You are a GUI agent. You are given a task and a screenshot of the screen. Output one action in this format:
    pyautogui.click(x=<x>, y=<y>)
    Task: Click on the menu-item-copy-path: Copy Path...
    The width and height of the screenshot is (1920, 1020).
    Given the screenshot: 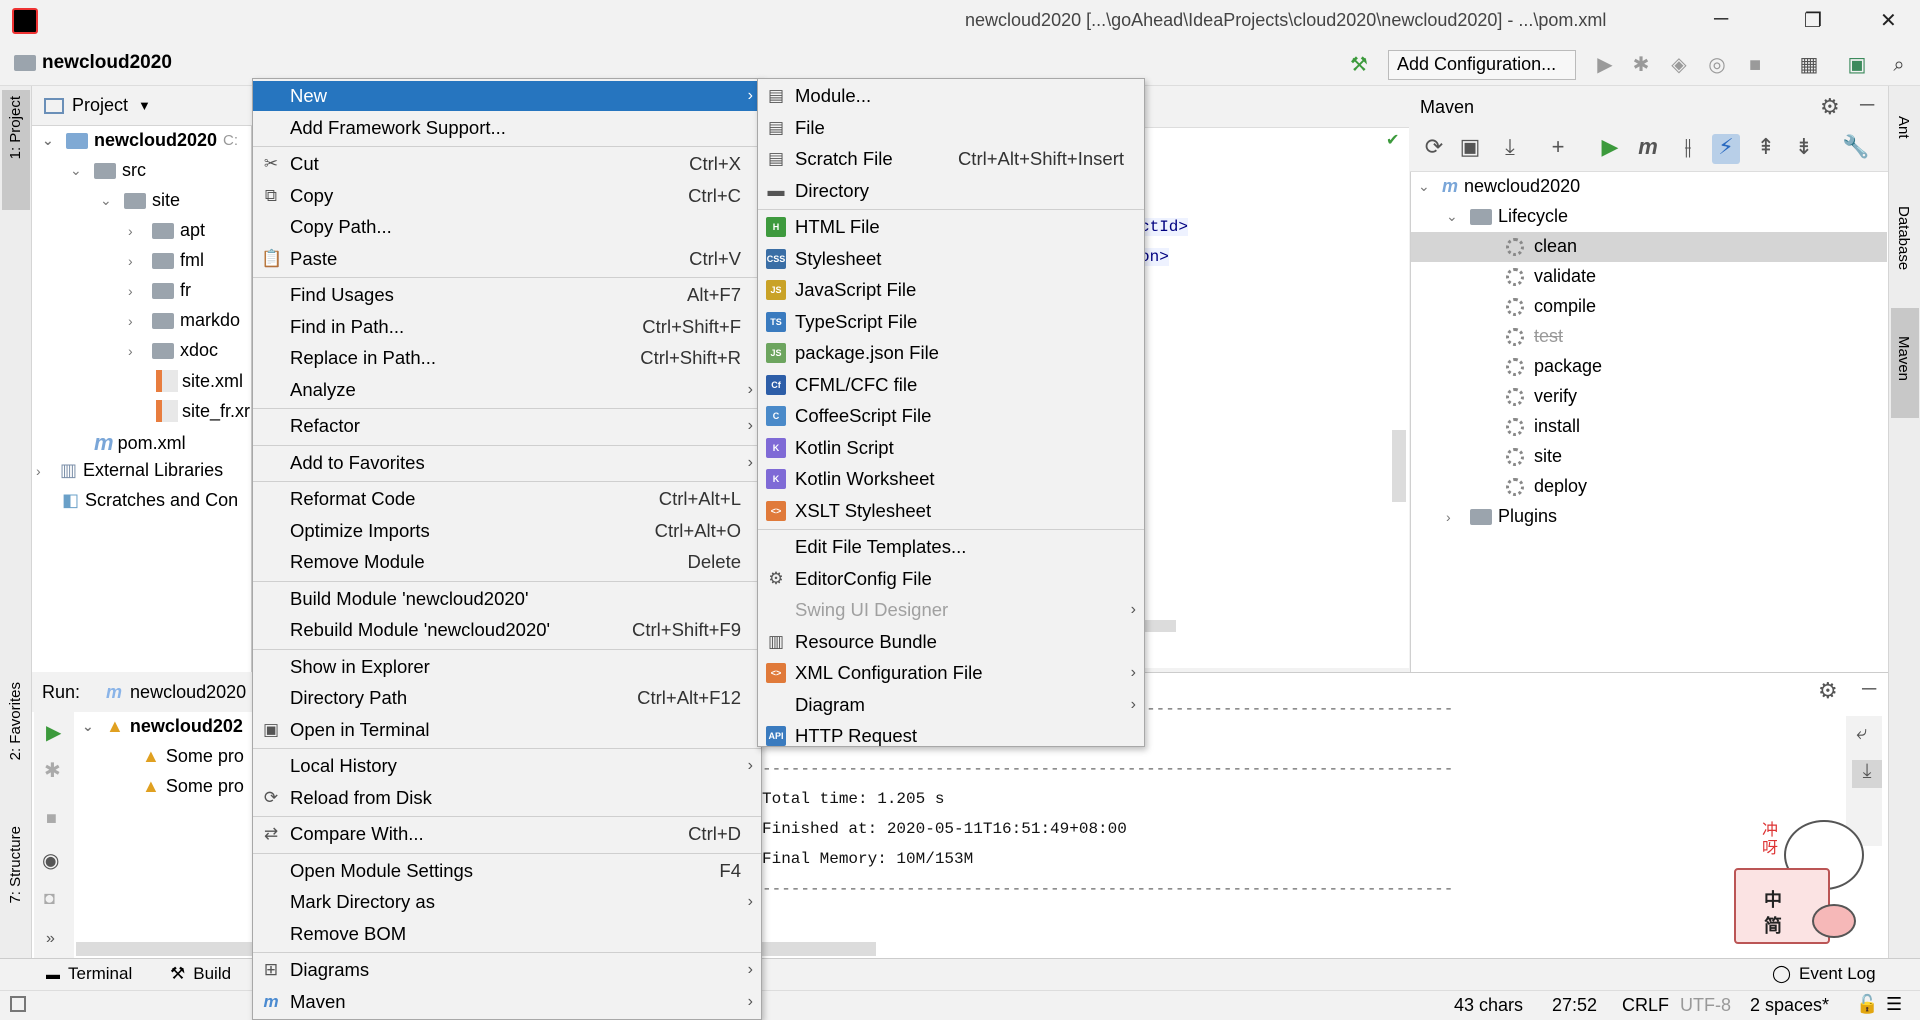 What is the action you would take?
    pyautogui.click(x=507, y=227)
    